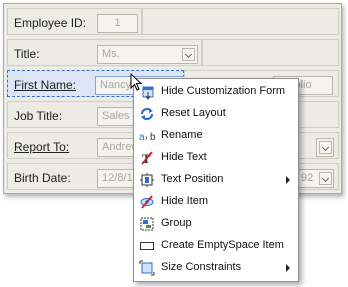 The height and width of the screenshot is (287, 348). I want to click on menu-item-label: Text Position, so click(192, 179).